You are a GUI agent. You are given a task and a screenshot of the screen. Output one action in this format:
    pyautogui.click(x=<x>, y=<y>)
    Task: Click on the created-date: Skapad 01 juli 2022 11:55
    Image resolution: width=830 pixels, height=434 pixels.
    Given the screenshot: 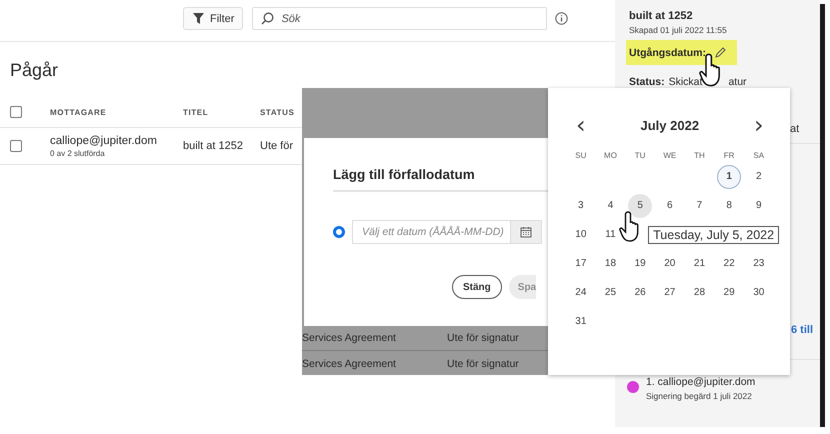 What is the action you would take?
    pyautogui.click(x=678, y=30)
    